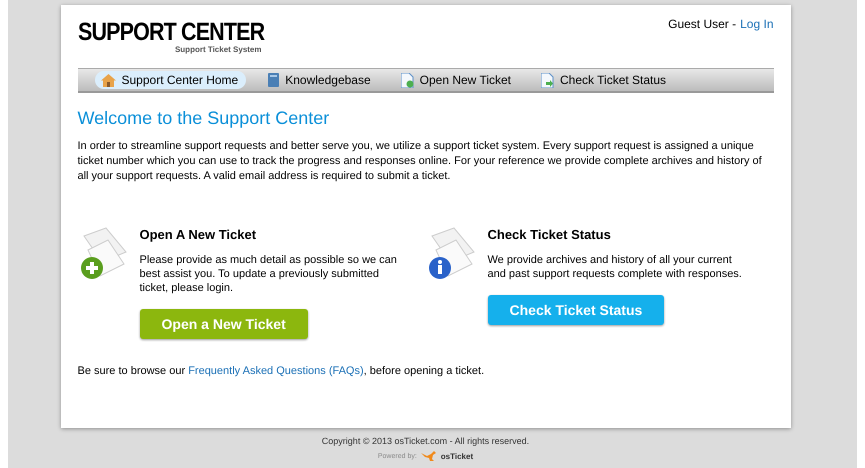 The height and width of the screenshot is (468, 865). Describe the element at coordinates (276, 371) in the screenshot. I see `faq-link: Frequently Asked Questions (FAQs)` at that location.